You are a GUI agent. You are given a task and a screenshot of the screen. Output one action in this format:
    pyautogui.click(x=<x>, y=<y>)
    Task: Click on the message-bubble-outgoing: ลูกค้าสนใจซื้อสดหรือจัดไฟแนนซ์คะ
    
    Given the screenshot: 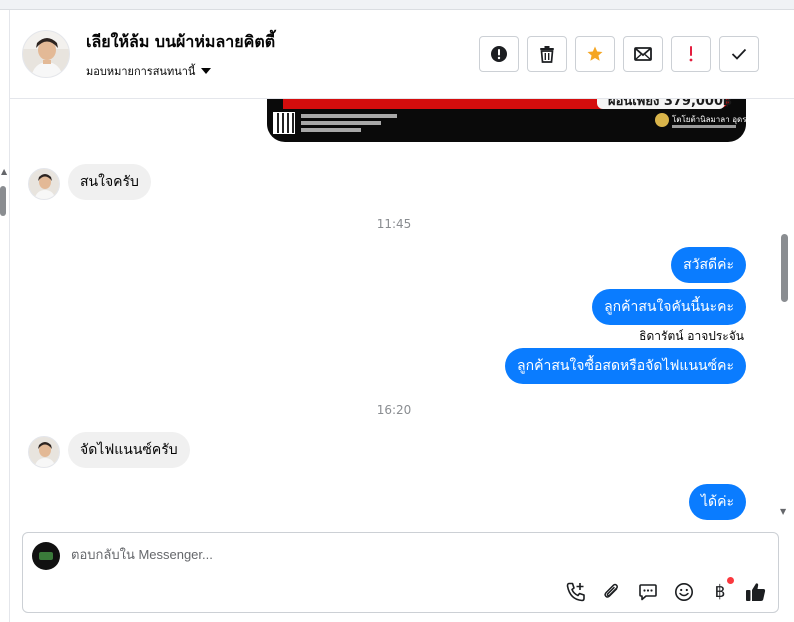 What is the action you would take?
    pyautogui.click(x=625, y=366)
    